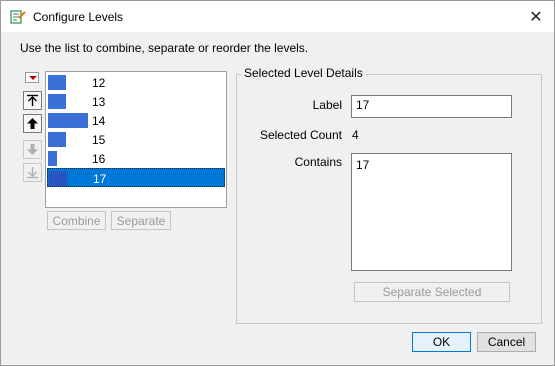 The image size is (555, 366). Describe the element at coordinates (318, 162) in the screenshot. I see `contains-caption: Contains` at that location.